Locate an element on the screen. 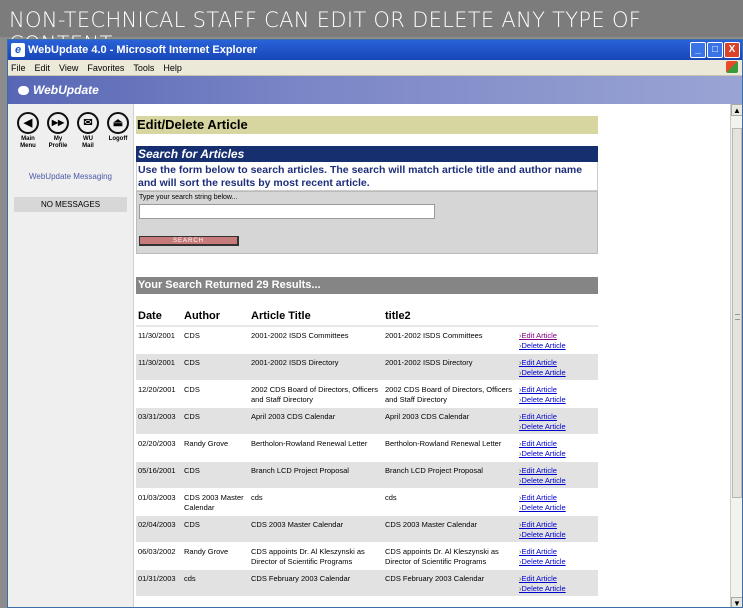  cell-title2: CDS February 2003 Calendar is located at coordinates (450, 583).